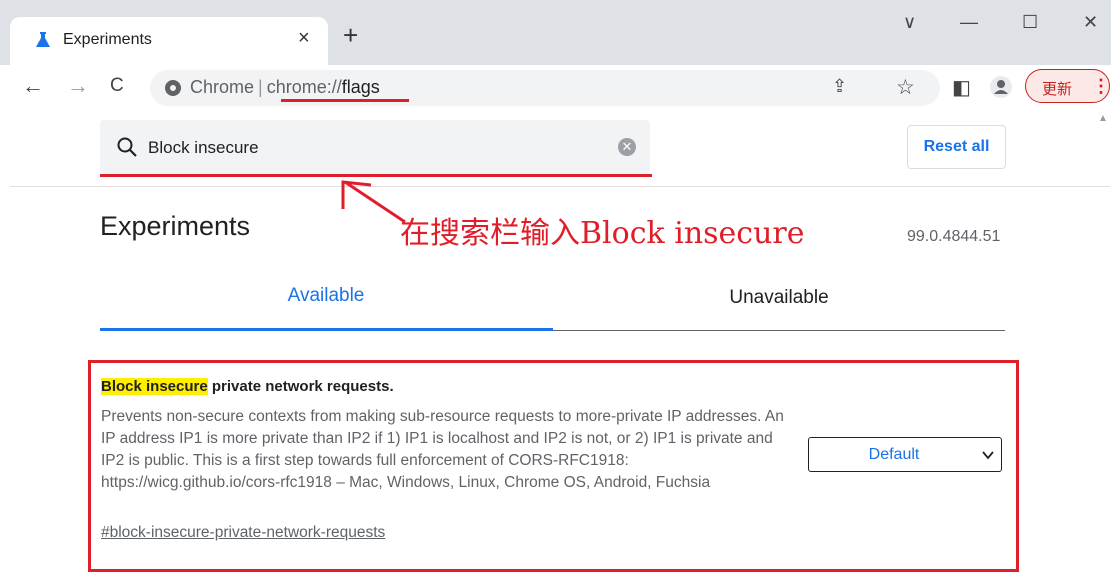  Describe the element at coordinates (326, 329) in the screenshot. I see `tab-active-indicator` at that location.